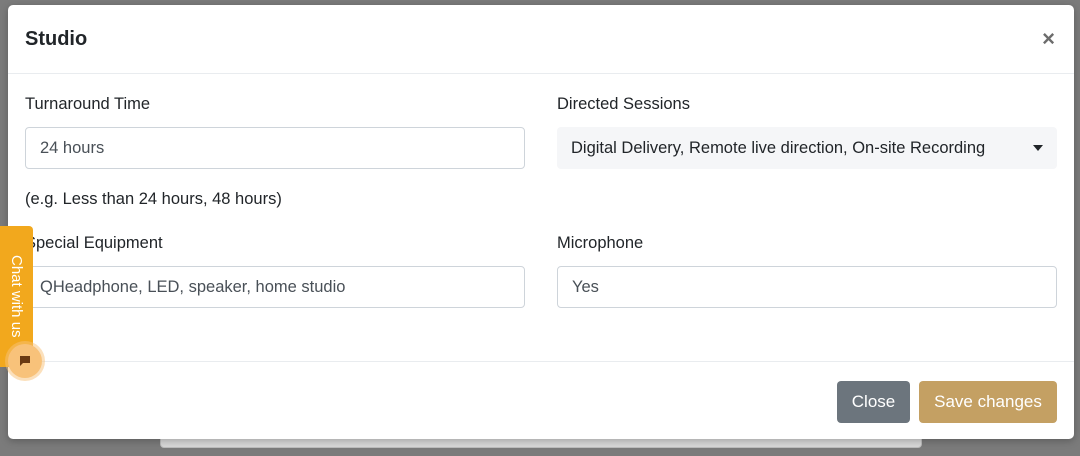 Image resolution: width=1080 pixels, height=456 pixels. Describe the element at coordinates (1048, 39) in the screenshot. I see `close-icon: ×` at that location.